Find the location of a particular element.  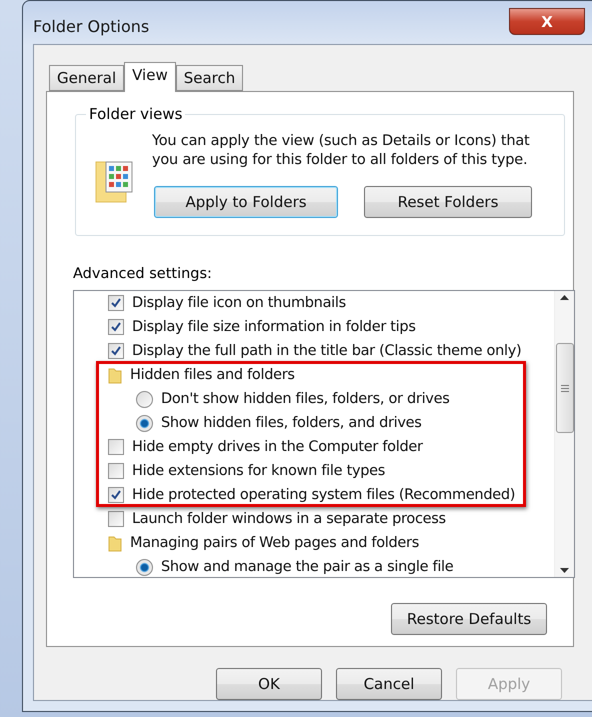

scroll-up-icon is located at coordinates (564, 297).